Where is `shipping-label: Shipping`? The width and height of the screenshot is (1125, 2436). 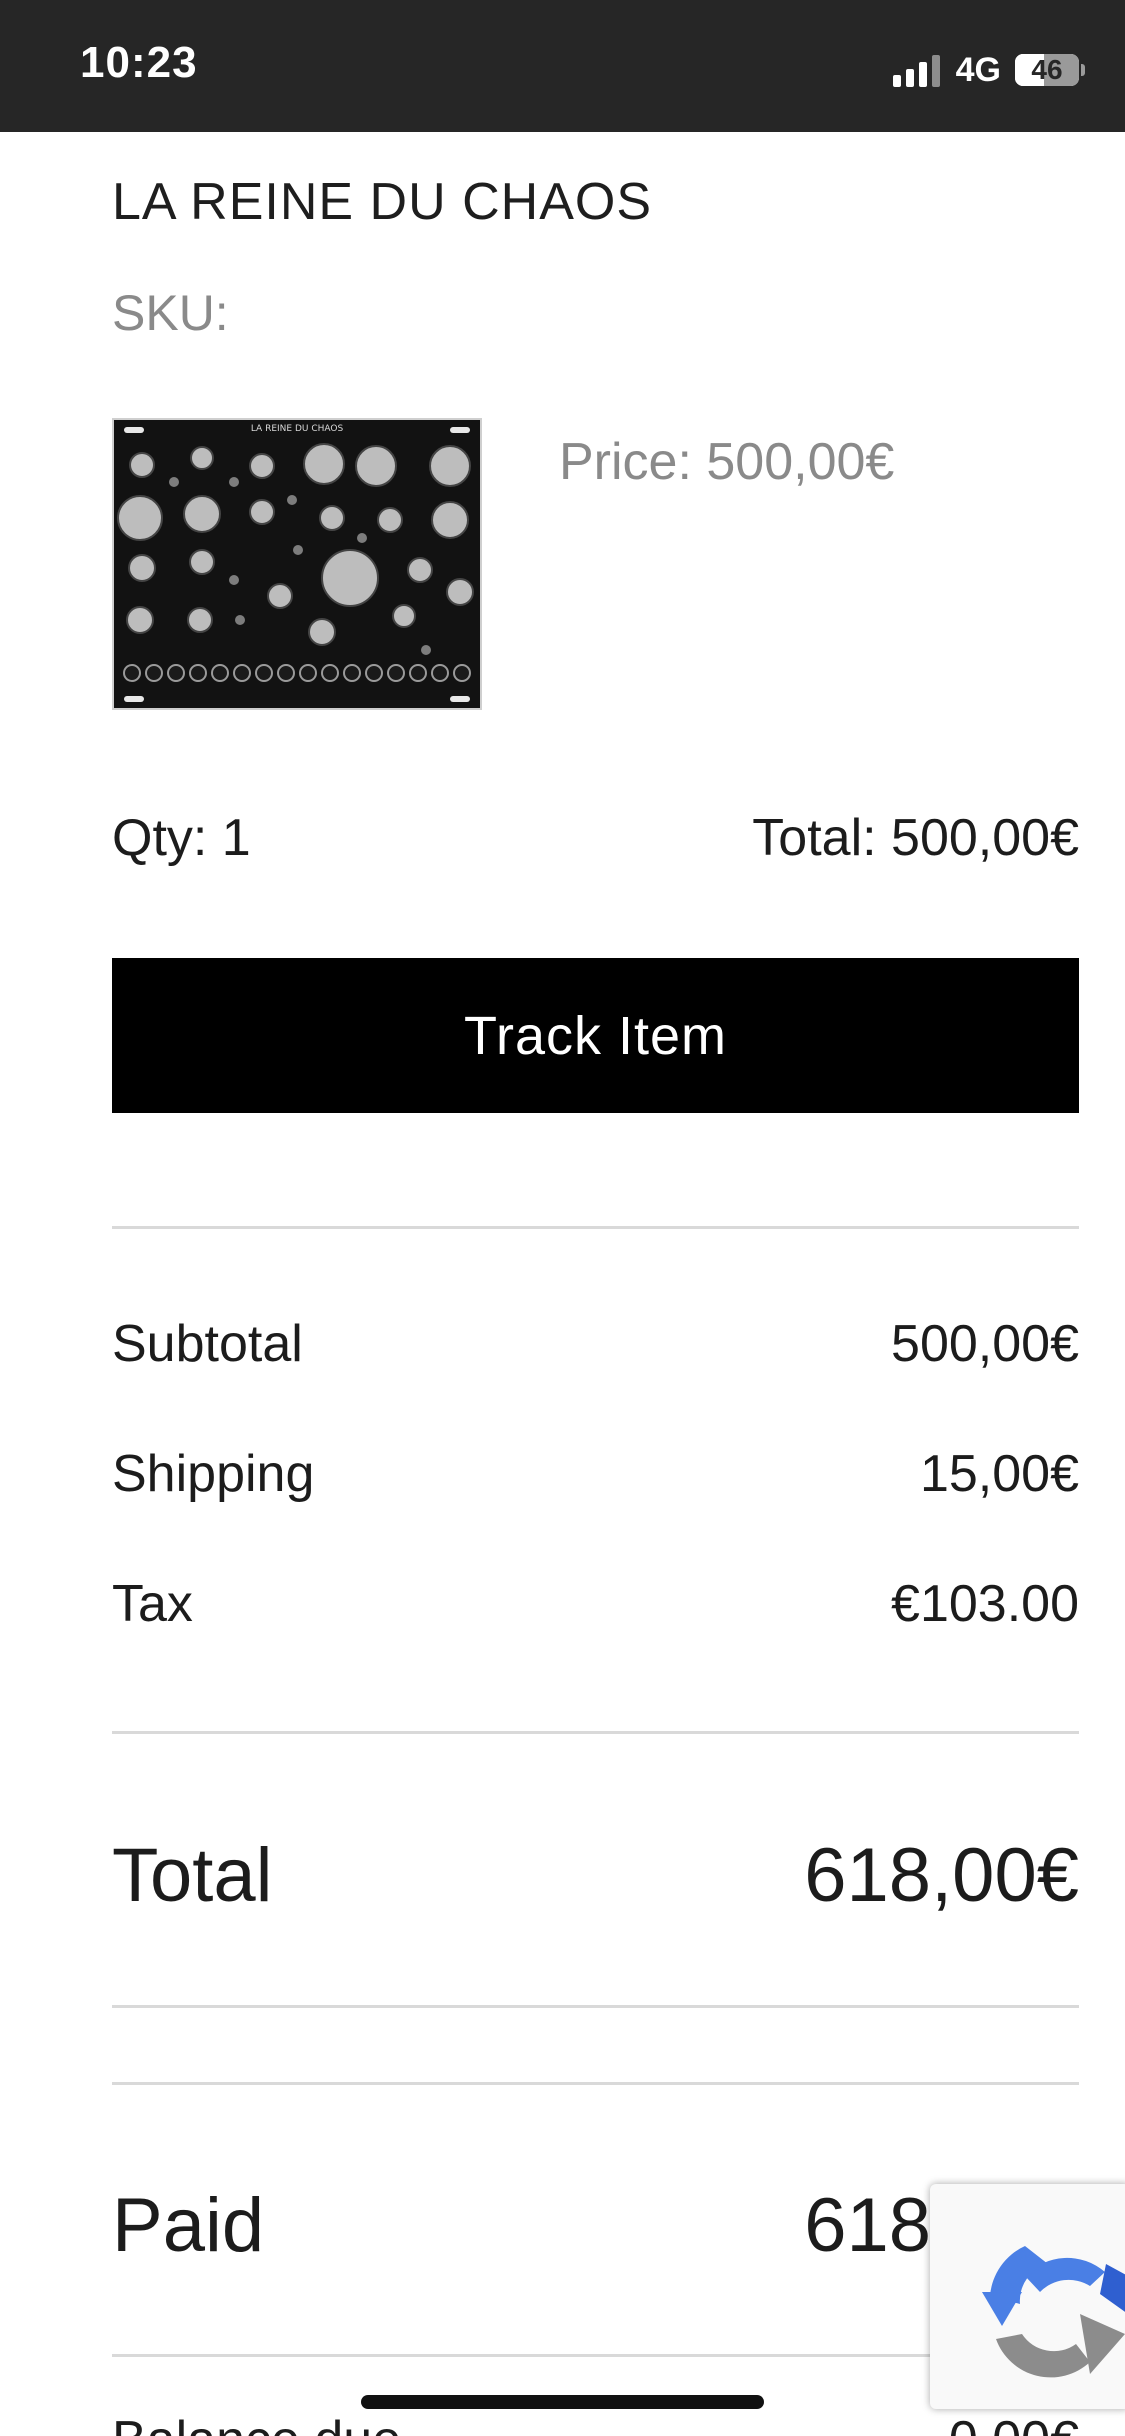 shipping-label: Shipping is located at coordinates (213, 1474).